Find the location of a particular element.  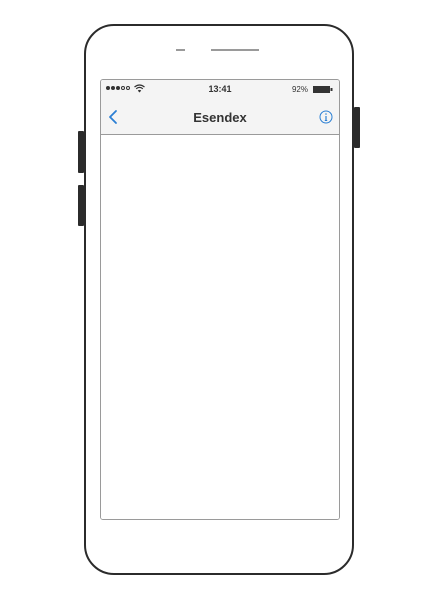

earpiece-speaker is located at coordinates (235, 50).